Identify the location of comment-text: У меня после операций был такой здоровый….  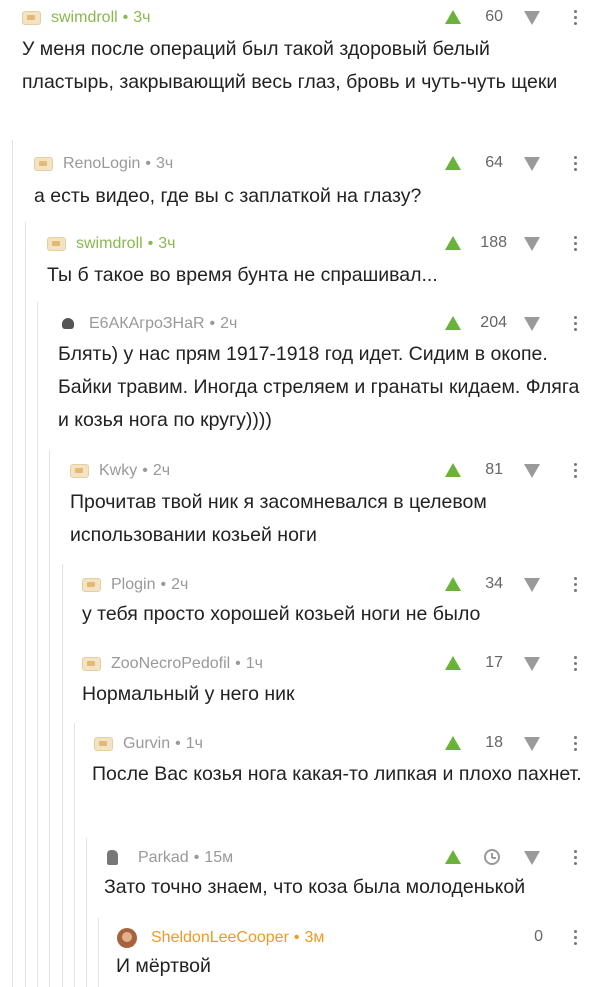
(290, 65).